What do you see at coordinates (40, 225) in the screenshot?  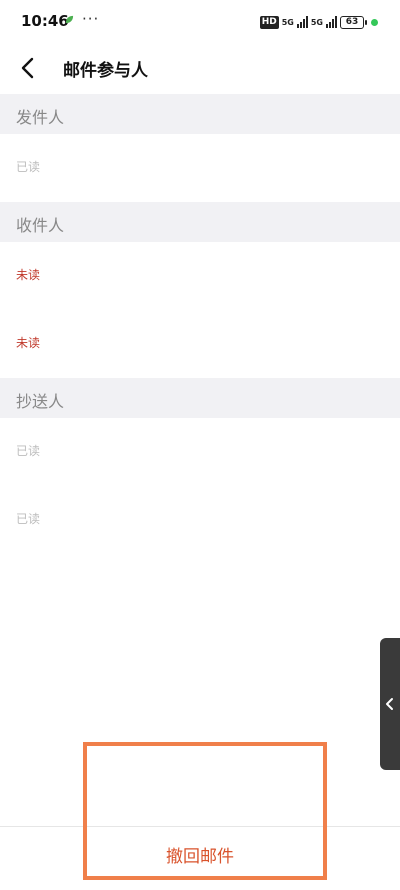 I see `section-title-recipient: 收件人` at bounding box center [40, 225].